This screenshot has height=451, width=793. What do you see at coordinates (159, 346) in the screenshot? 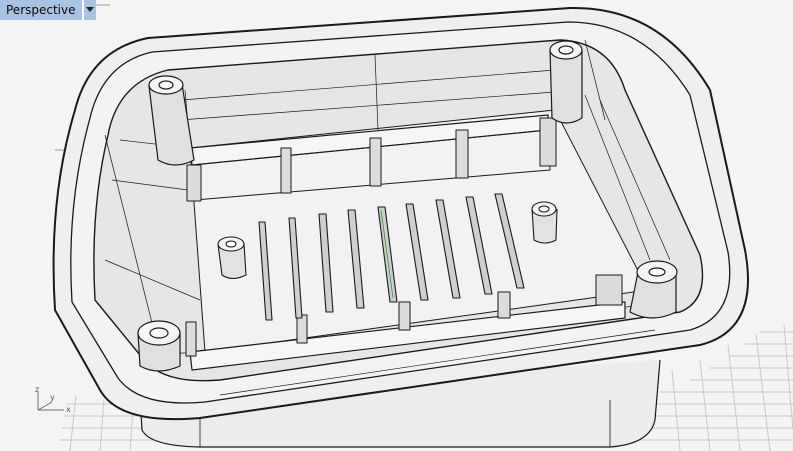
I see `corner-post-front-left` at bounding box center [159, 346].